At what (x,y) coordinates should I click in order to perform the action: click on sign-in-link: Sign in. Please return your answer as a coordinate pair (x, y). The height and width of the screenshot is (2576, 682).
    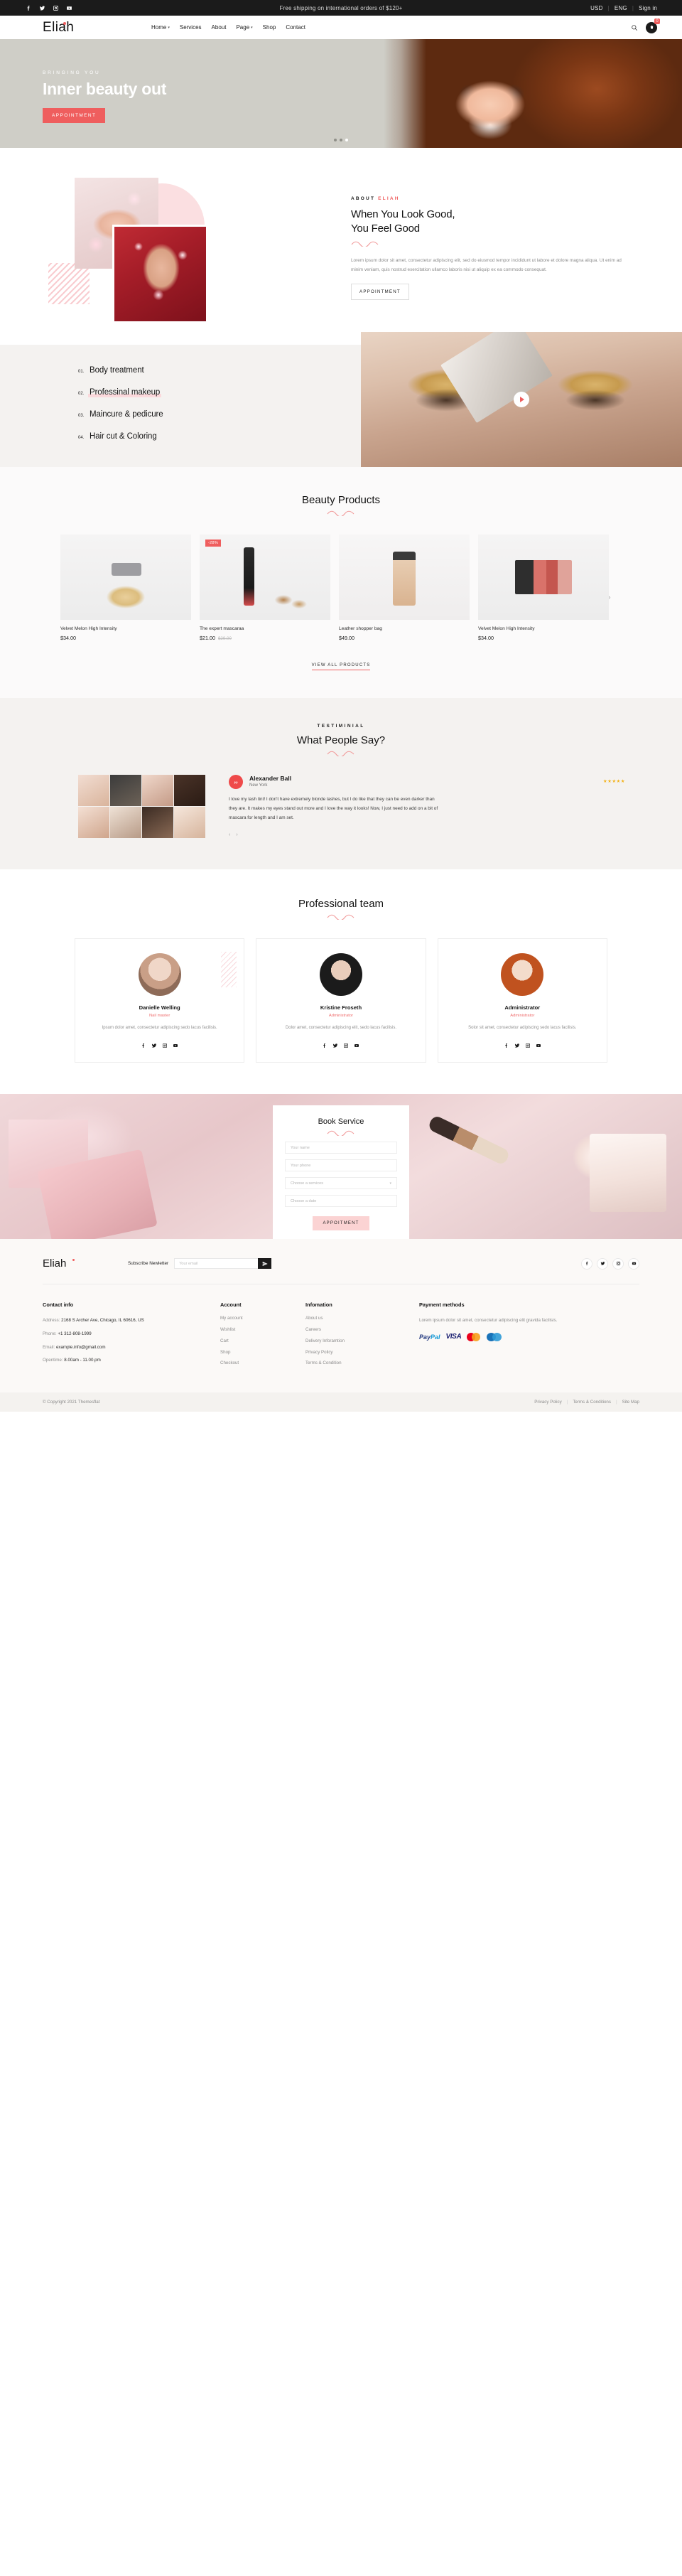
    Looking at the image, I should click on (648, 8).